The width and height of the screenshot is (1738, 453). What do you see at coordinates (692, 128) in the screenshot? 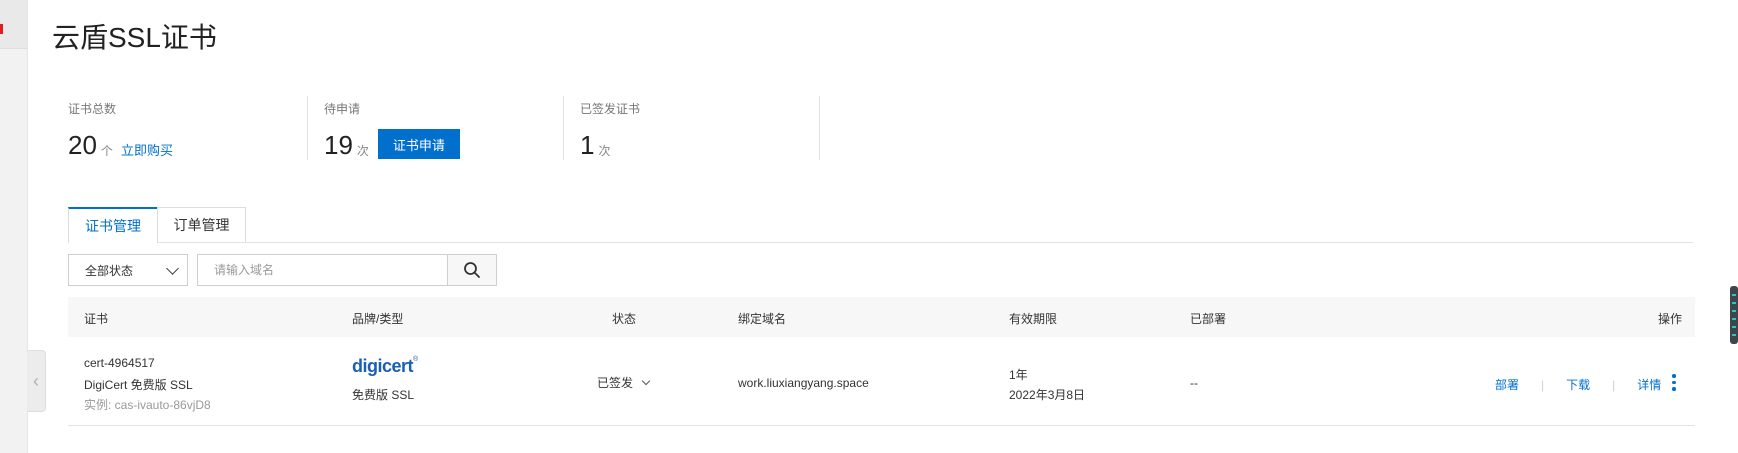
I see `stat-issued: 已签发证书 1 次` at bounding box center [692, 128].